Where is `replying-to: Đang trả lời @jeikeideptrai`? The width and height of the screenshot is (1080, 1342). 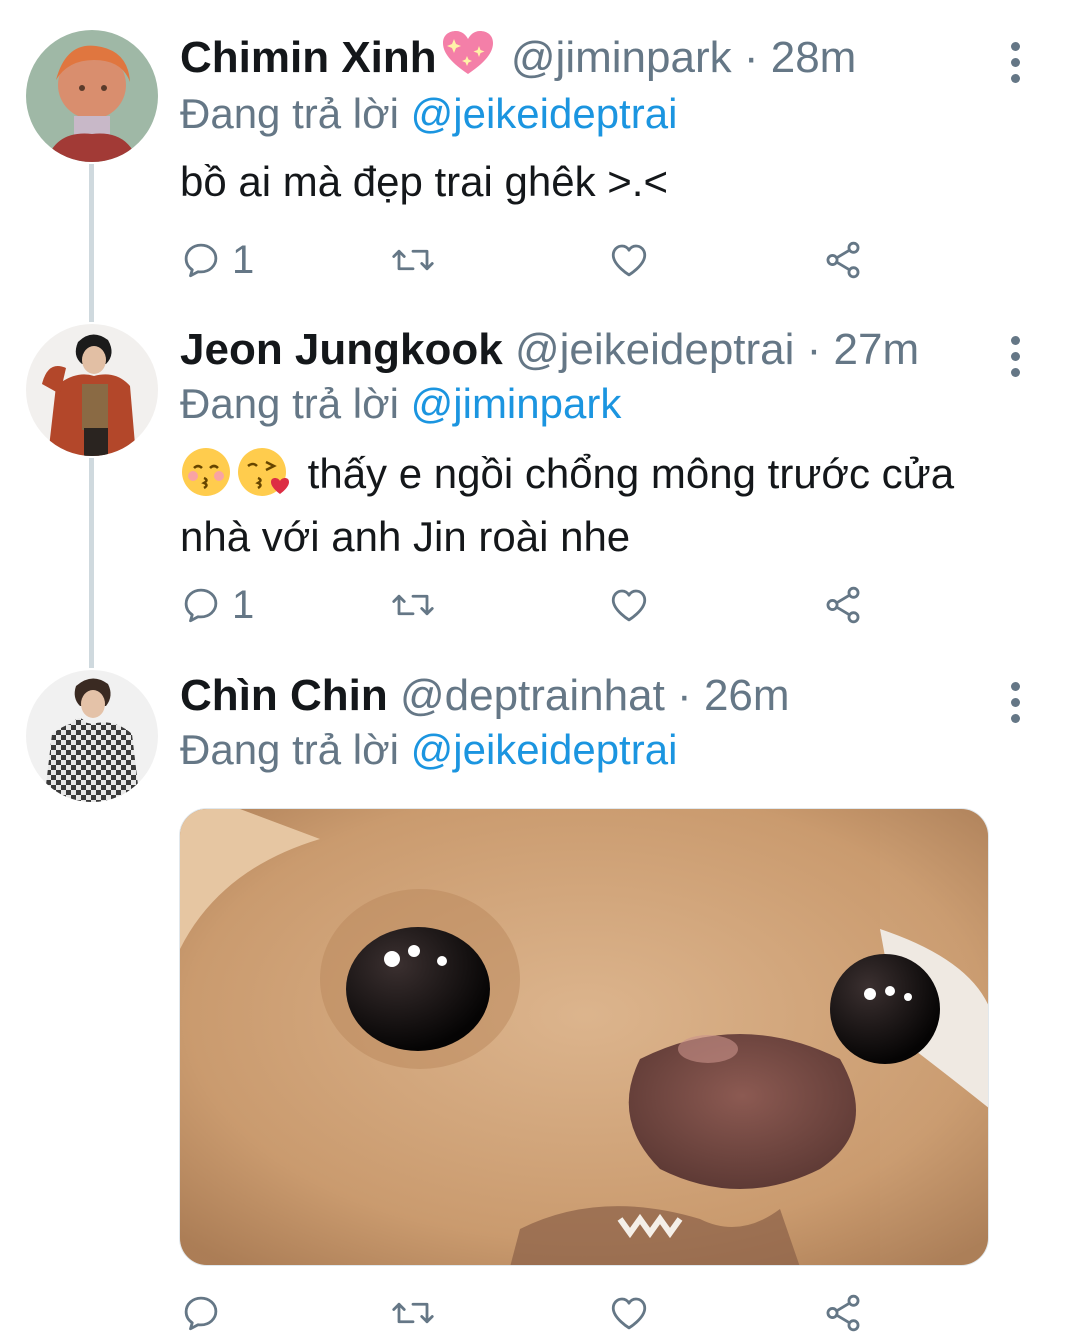 replying-to: Đang trả lời @jeikeideptrai is located at coordinates (428, 750).